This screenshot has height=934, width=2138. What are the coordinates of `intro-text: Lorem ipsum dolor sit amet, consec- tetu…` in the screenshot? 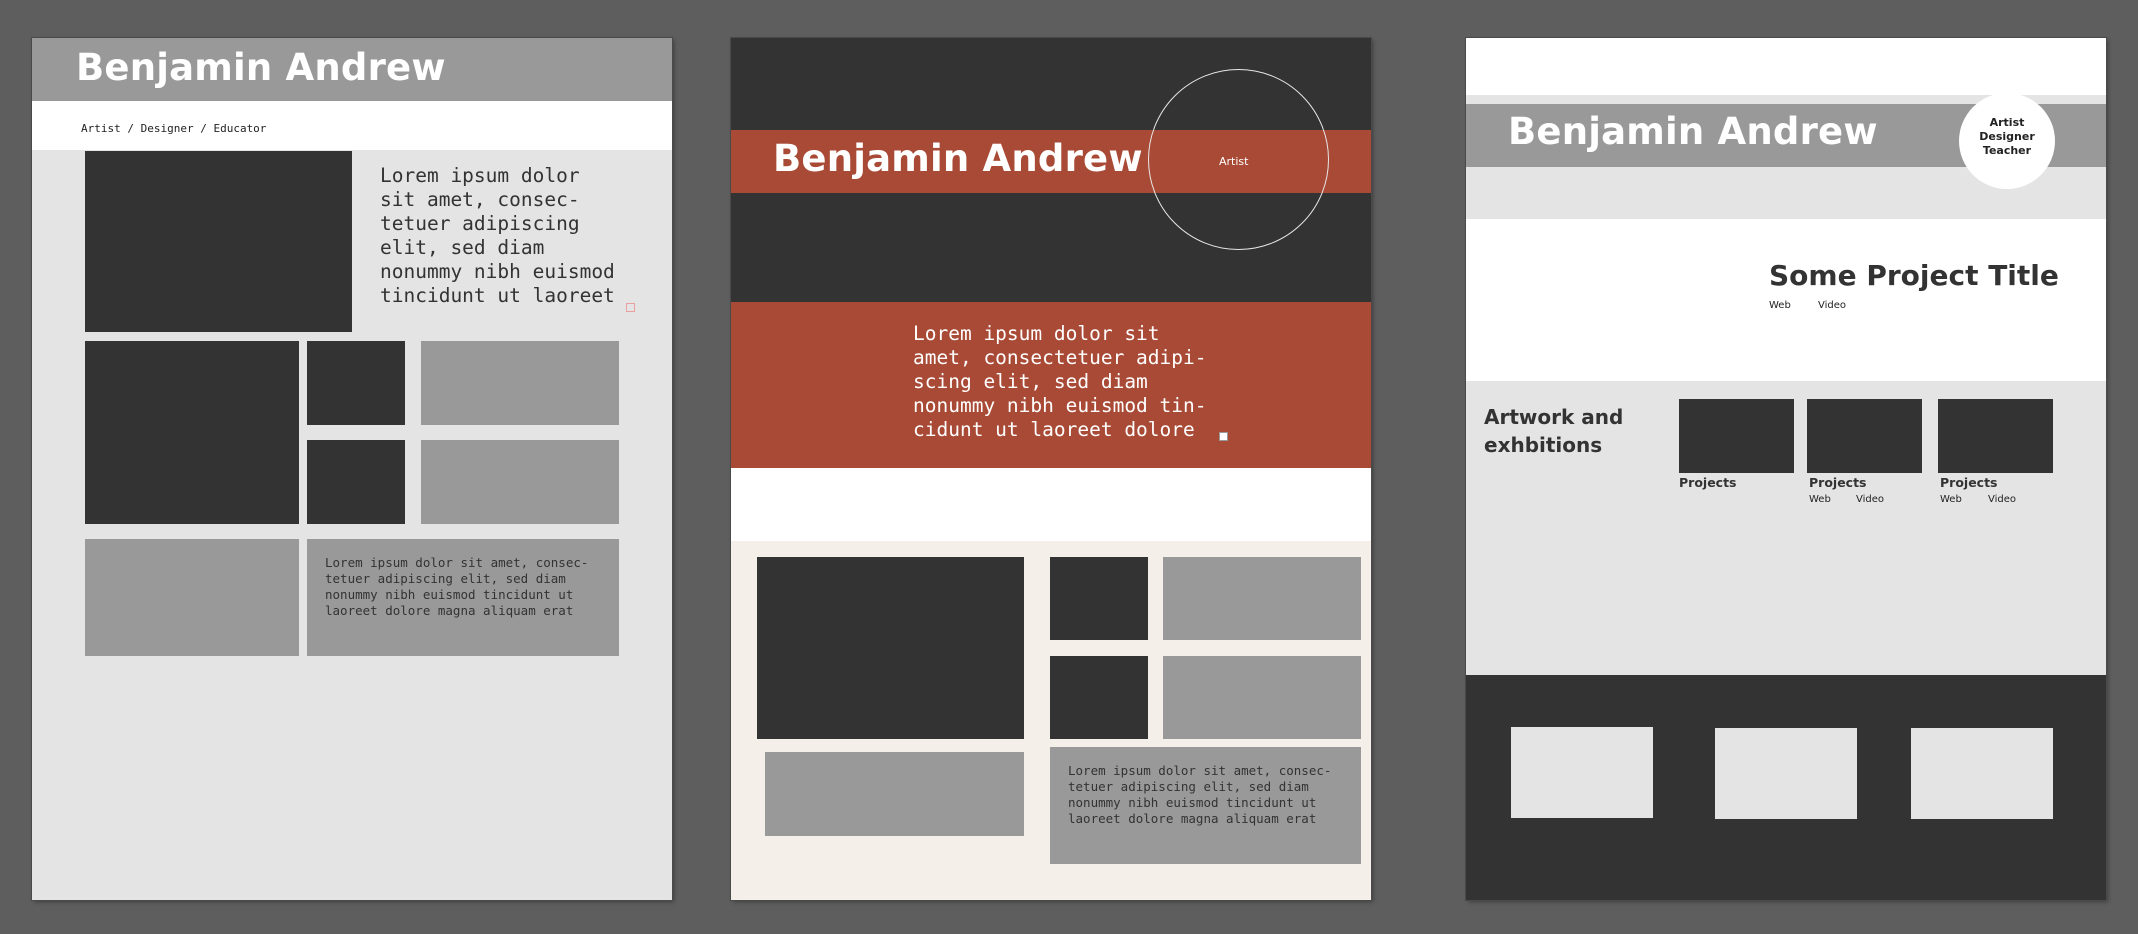 It's located at (497, 236).